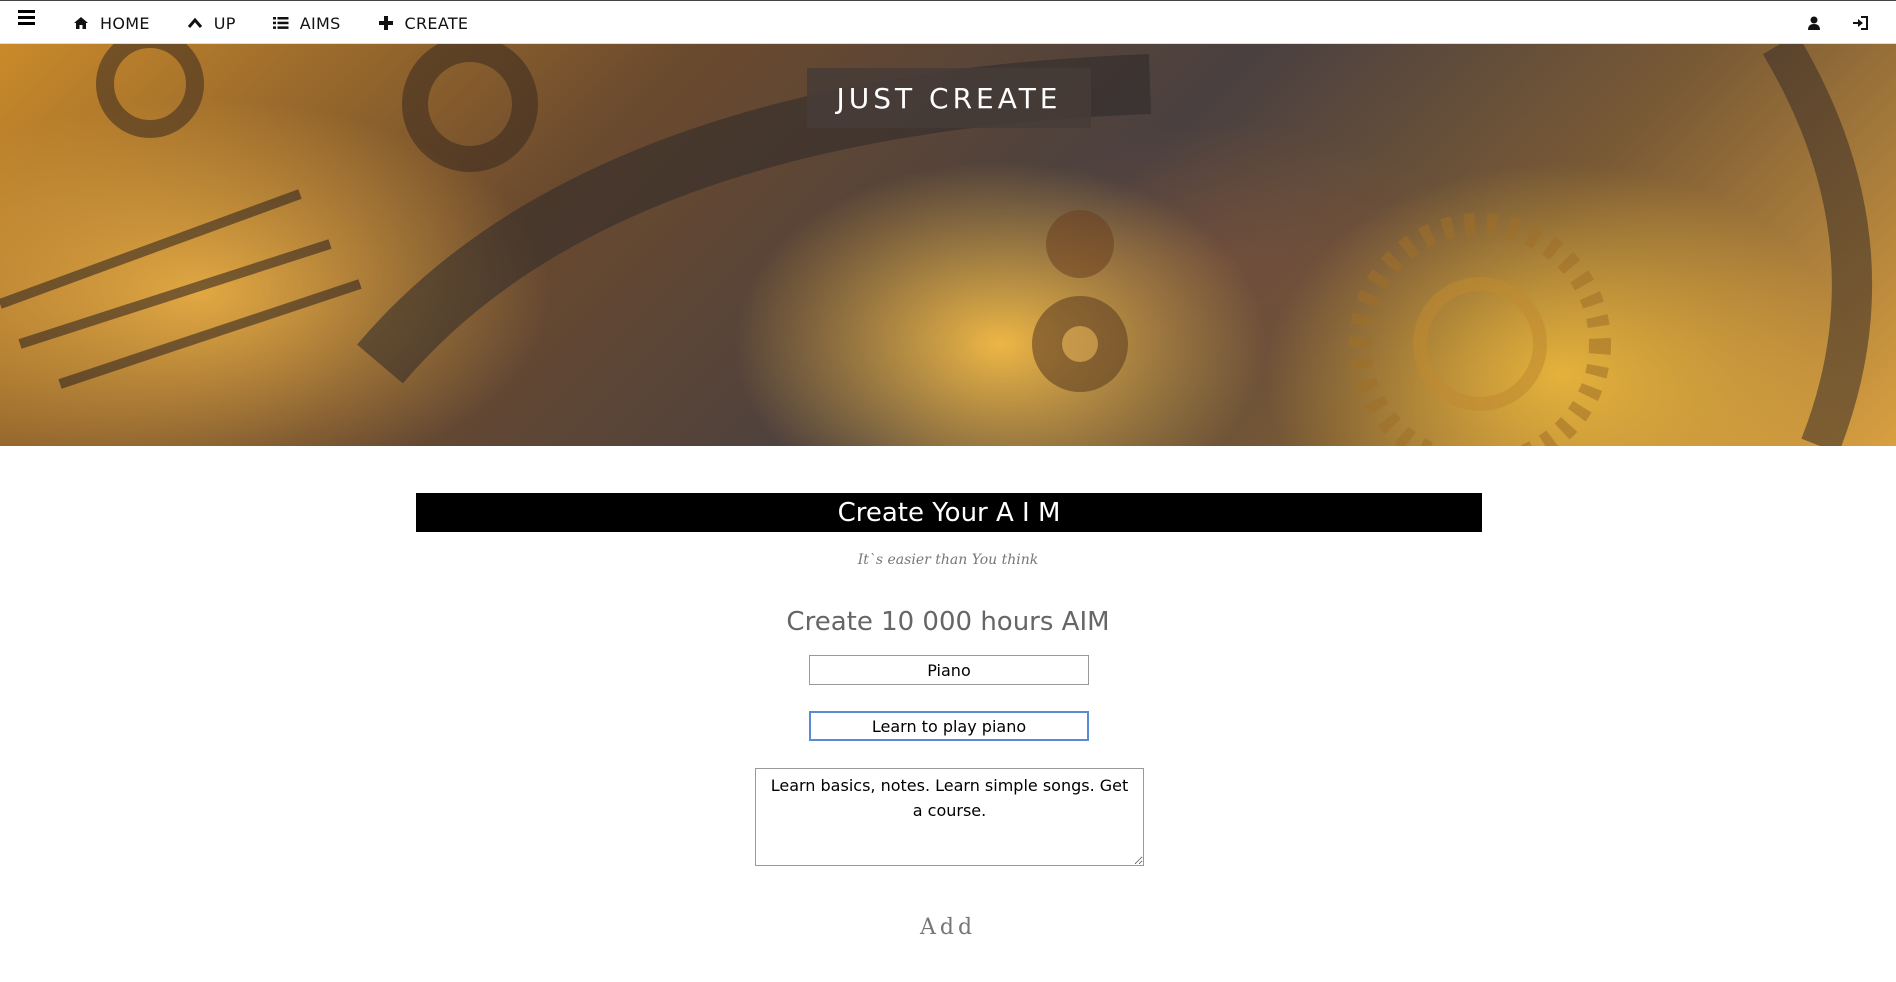 This screenshot has height=982, width=1896. What do you see at coordinates (386, 23) in the screenshot?
I see `plus-icon` at bounding box center [386, 23].